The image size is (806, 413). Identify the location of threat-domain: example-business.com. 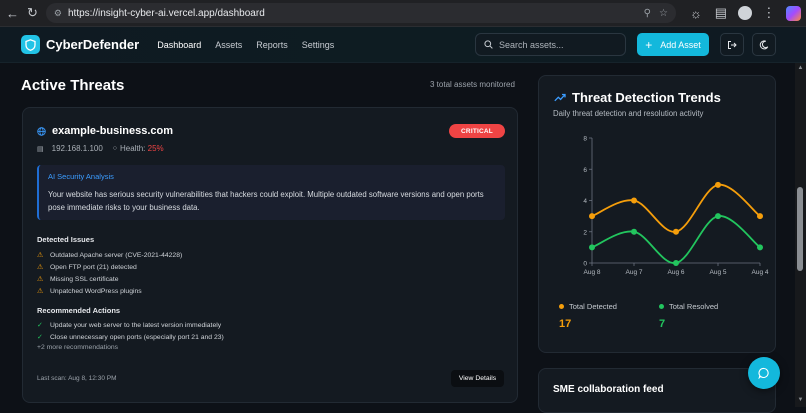
(105, 131).